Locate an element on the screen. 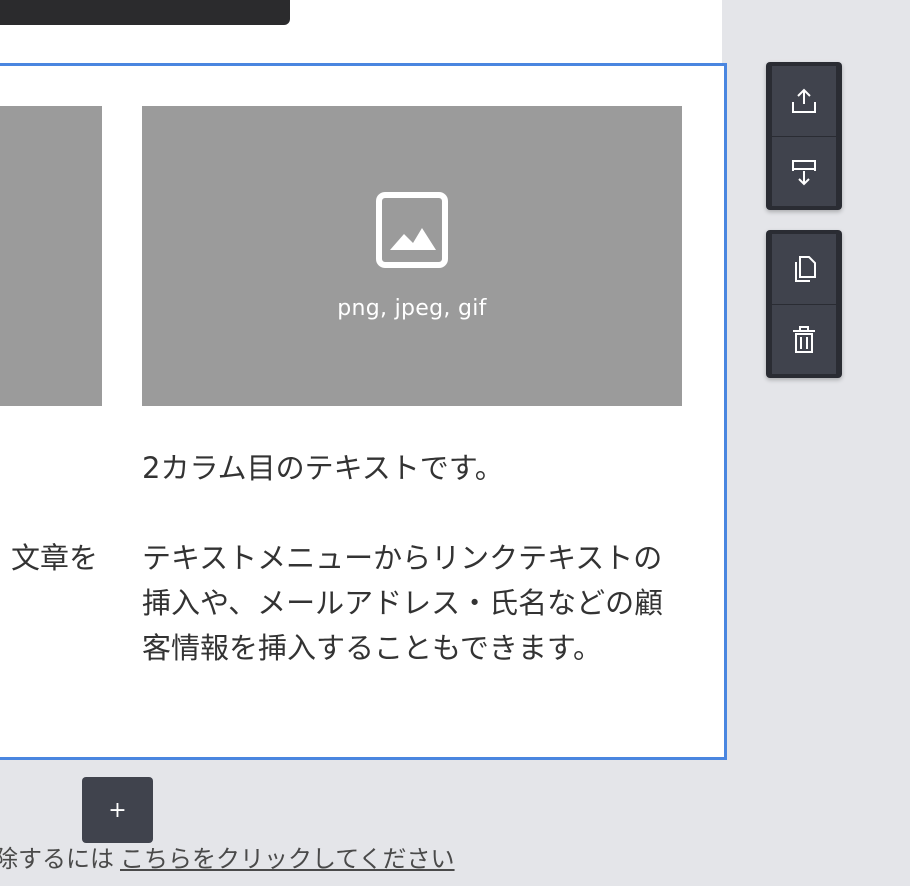  trash-icon is located at coordinates (804, 339).